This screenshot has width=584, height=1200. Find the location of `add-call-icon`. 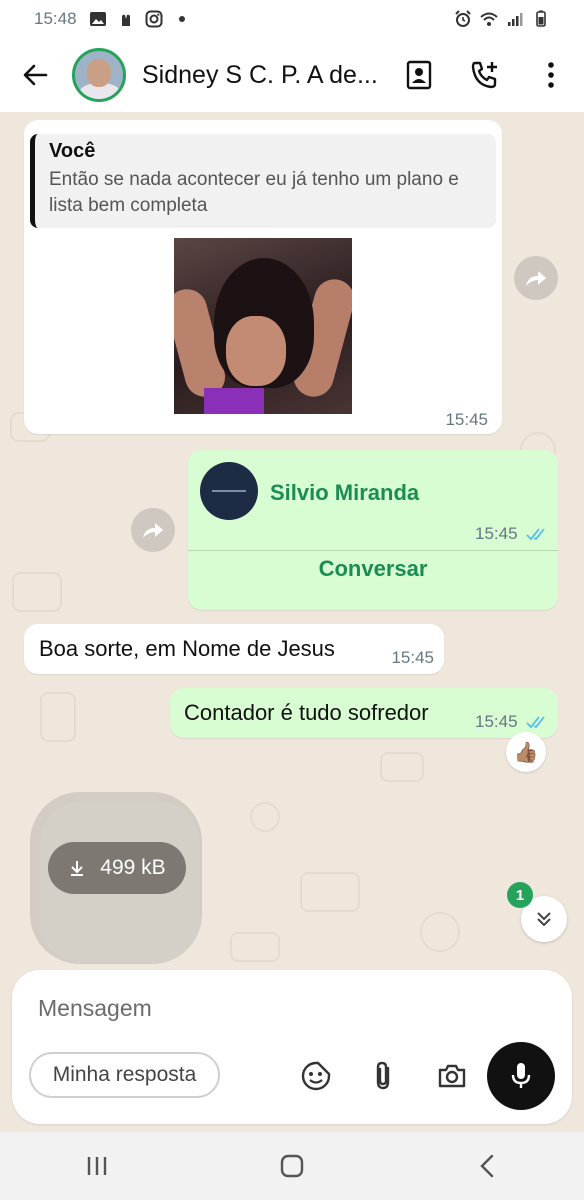

add-call-icon is located at coordinates (484, 75).